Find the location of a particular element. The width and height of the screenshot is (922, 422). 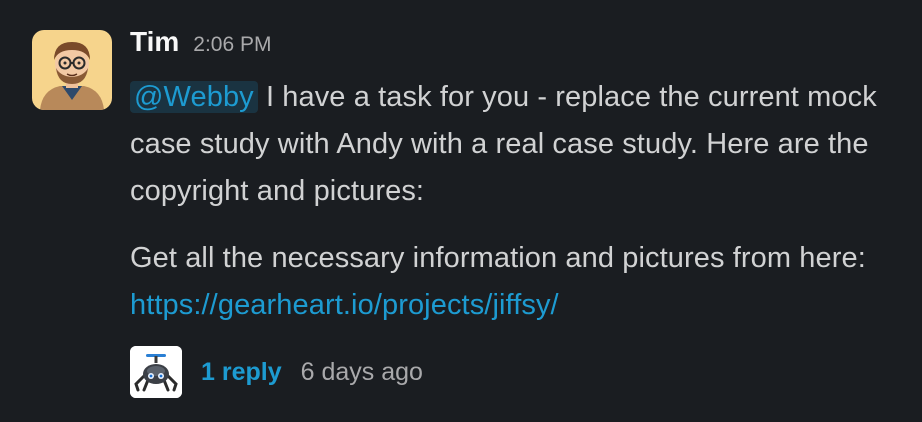

reply-count-link: 1 reply is located at coordinates (241, 372).